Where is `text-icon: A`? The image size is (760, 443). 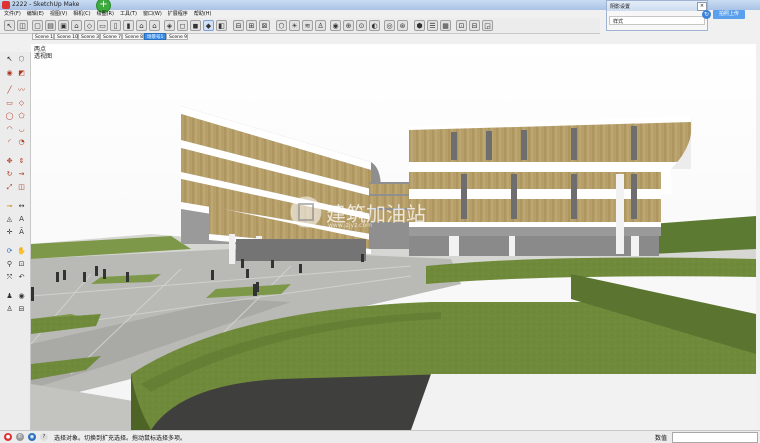
text-icon: A is located at coordinates (21, 219).